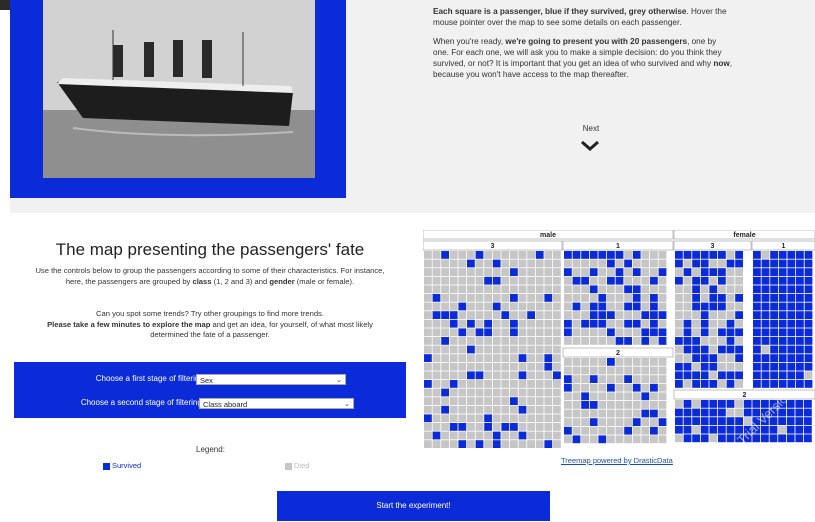  What do you see at coordinates (276, 403) in the screenshot?
I see `second-filter-select: Class aboard ⌄` at bounding box center [276, 403].